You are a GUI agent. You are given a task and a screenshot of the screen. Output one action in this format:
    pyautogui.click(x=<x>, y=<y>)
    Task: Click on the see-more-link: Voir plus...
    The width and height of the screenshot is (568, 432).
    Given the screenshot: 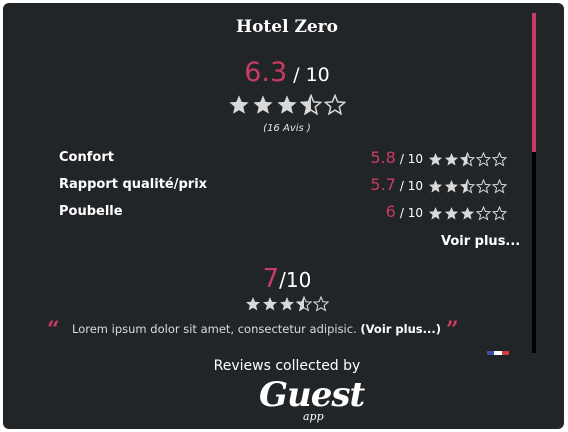 What is the action you would take?
    pyautogui.click(x=480, y=241)
    